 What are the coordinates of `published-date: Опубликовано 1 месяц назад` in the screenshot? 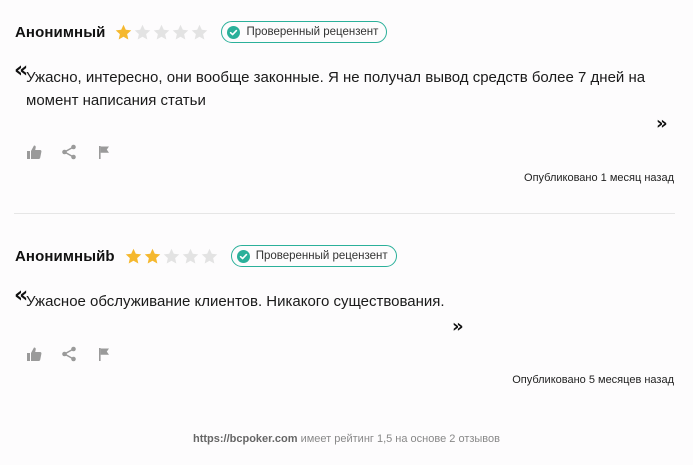 It's located at (599, 178).